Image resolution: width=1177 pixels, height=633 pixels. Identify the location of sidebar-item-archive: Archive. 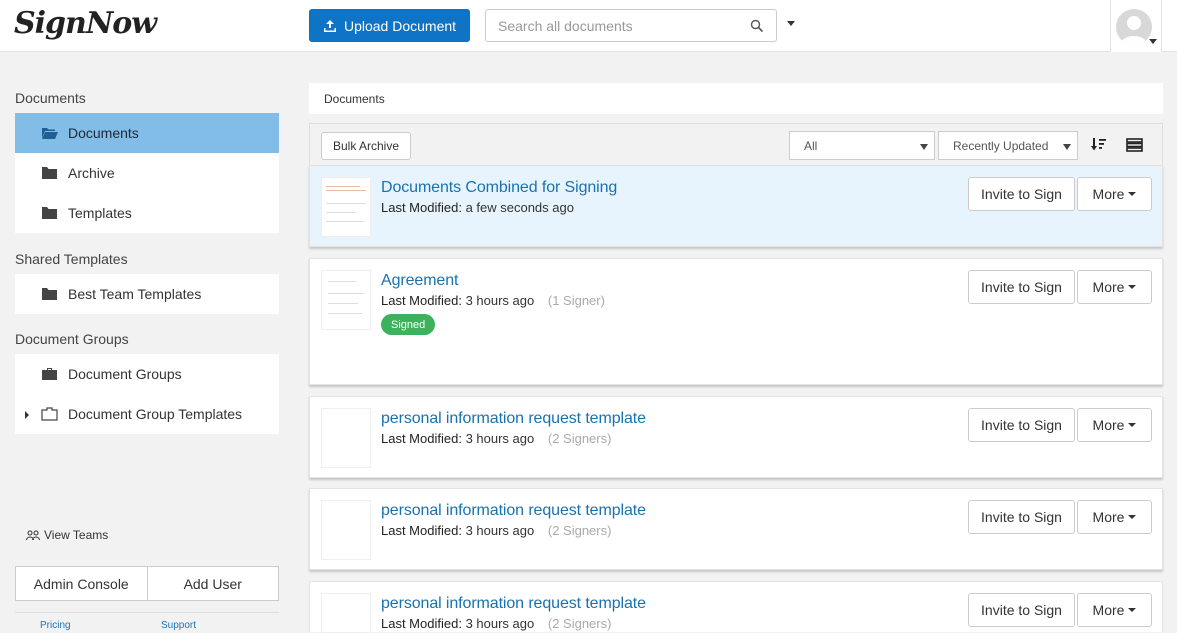
(147, 173).